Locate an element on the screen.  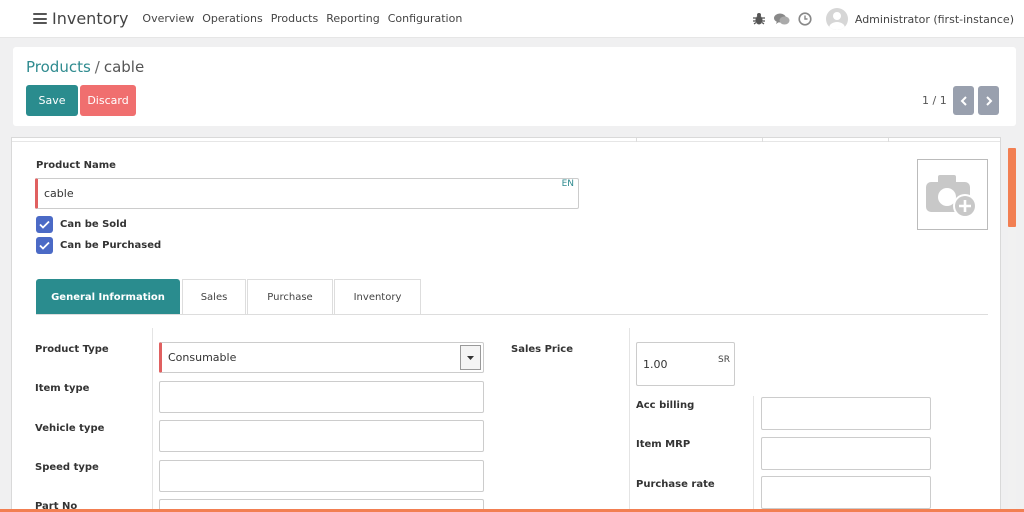
product-name-value: cable is located at coordinates (59, 193).